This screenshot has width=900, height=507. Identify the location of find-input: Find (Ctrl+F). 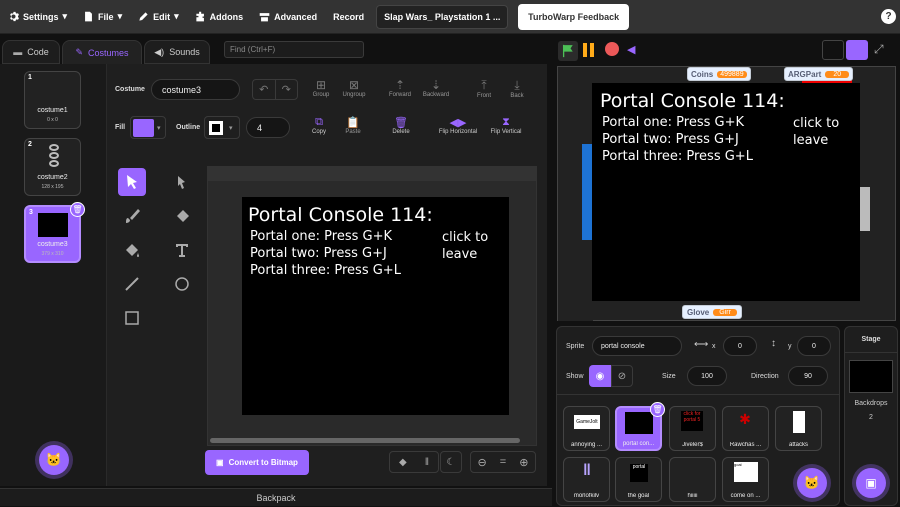
(294, 49).